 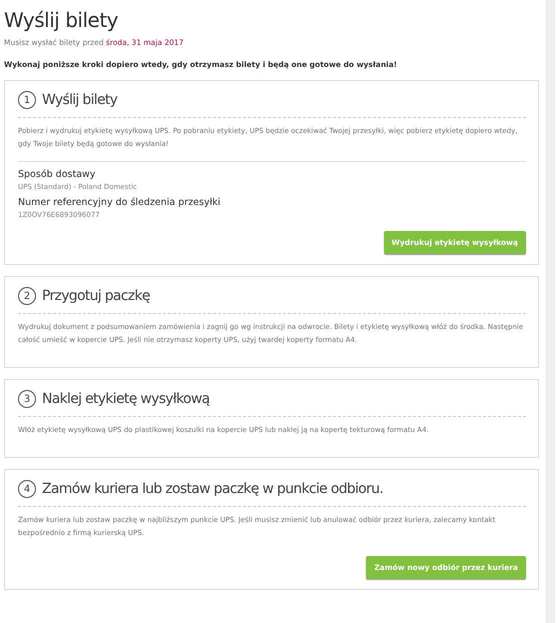 What do you see at coordinates (57, 174) in the screenshot?
I see `detail-label: Sposób dostawy` at bounding box center [57, 174].